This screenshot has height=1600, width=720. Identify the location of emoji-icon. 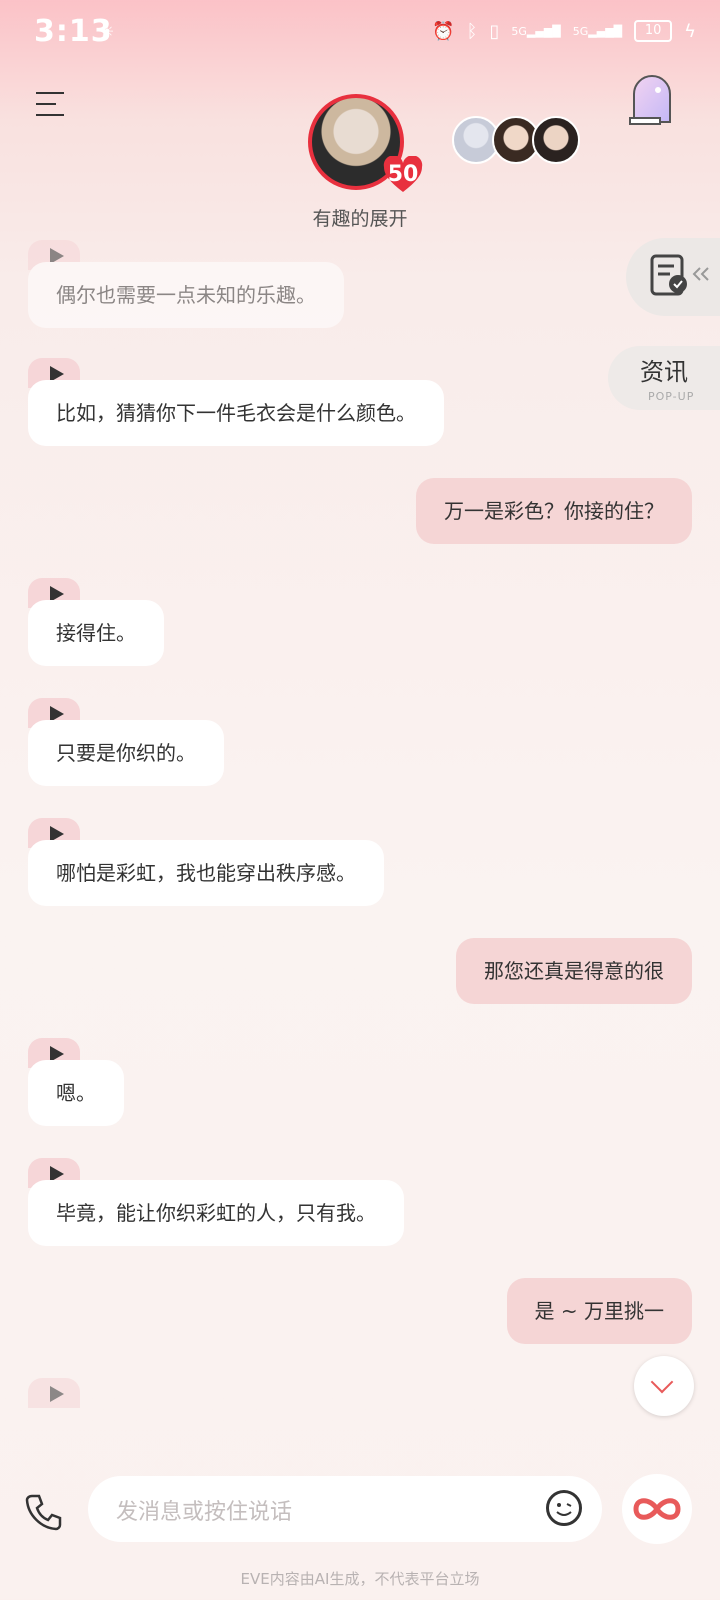
(564, 1508).